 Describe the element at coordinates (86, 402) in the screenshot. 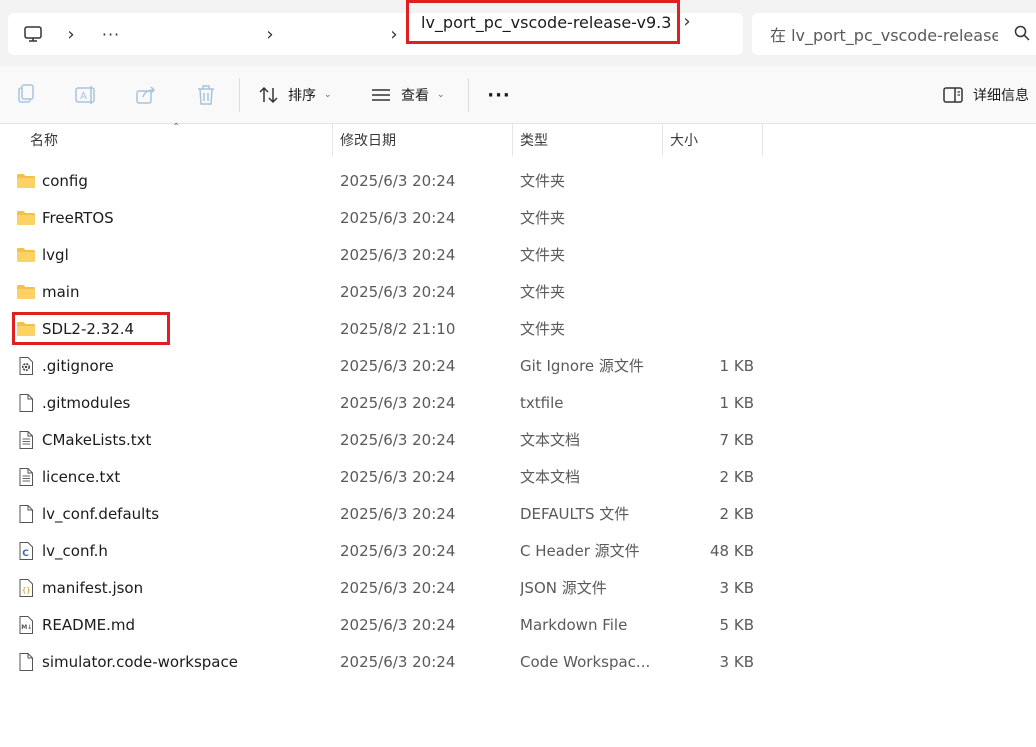

I see `file-name: .gitmodules` at that location.